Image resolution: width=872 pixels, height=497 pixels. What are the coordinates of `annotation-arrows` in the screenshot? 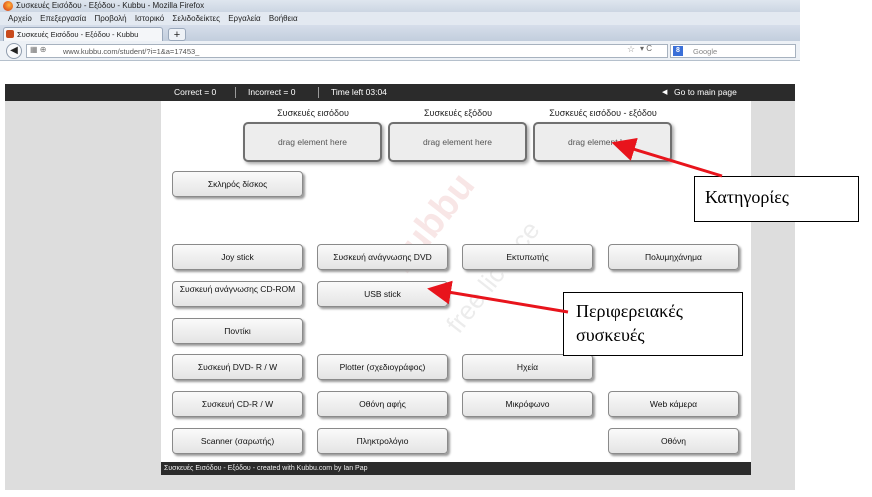 It's located at (575, 225).